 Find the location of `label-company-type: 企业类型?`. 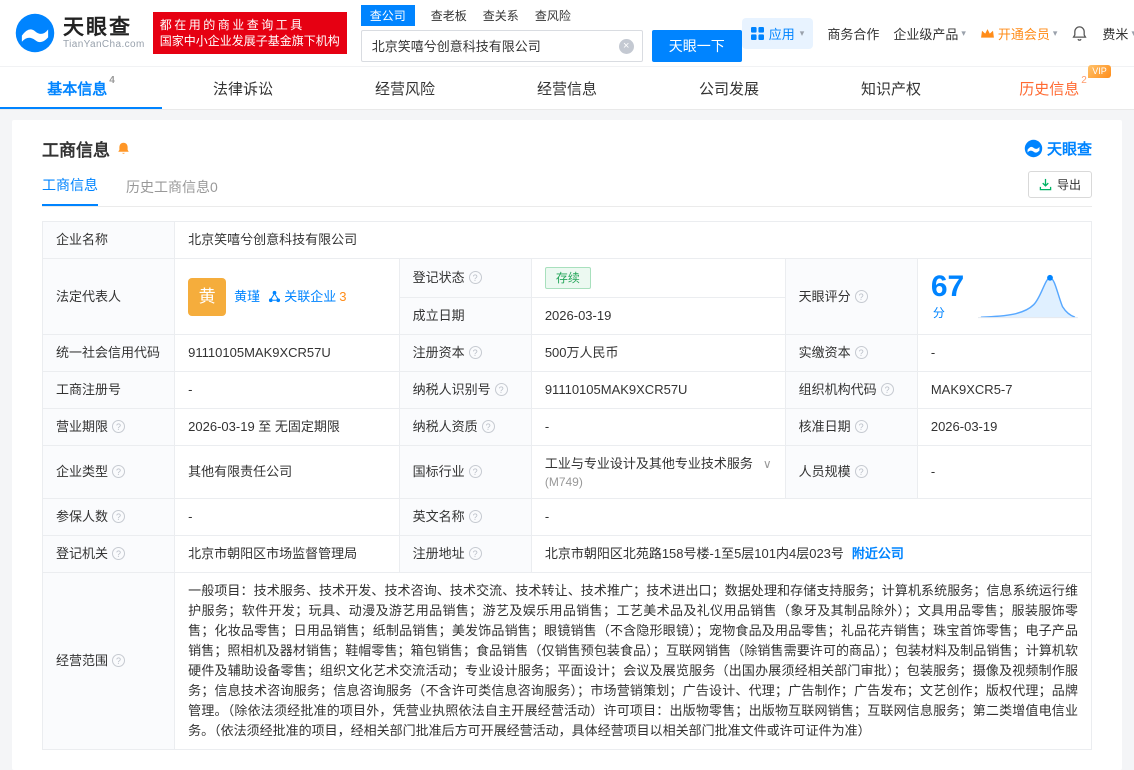

label-company-type: 企业类型? is located at coordinates (108, 472).